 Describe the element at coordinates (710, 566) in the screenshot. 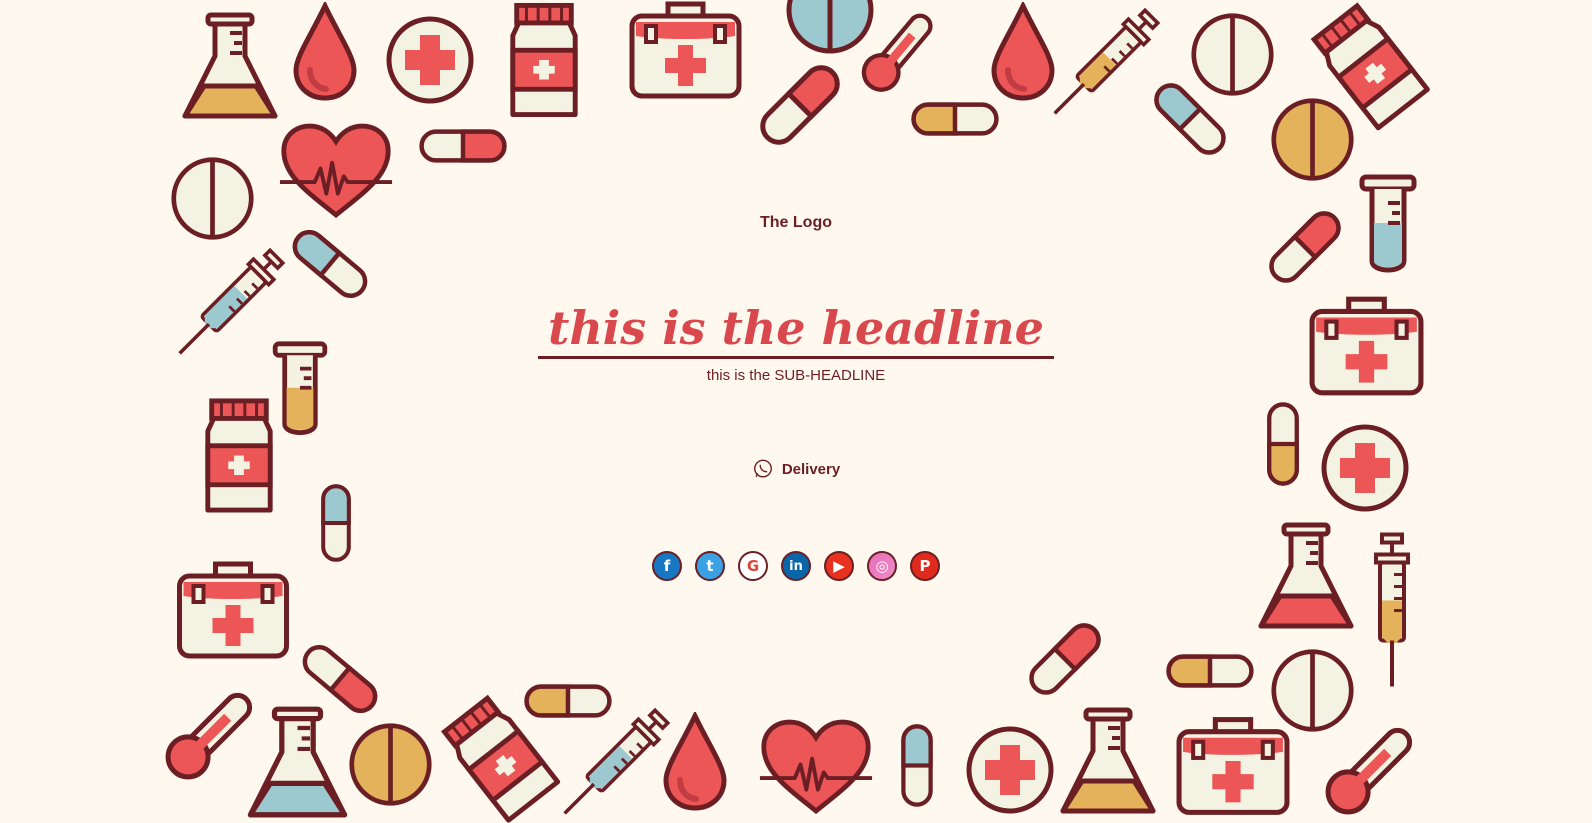

I see `twitter-icon: t` at that location.